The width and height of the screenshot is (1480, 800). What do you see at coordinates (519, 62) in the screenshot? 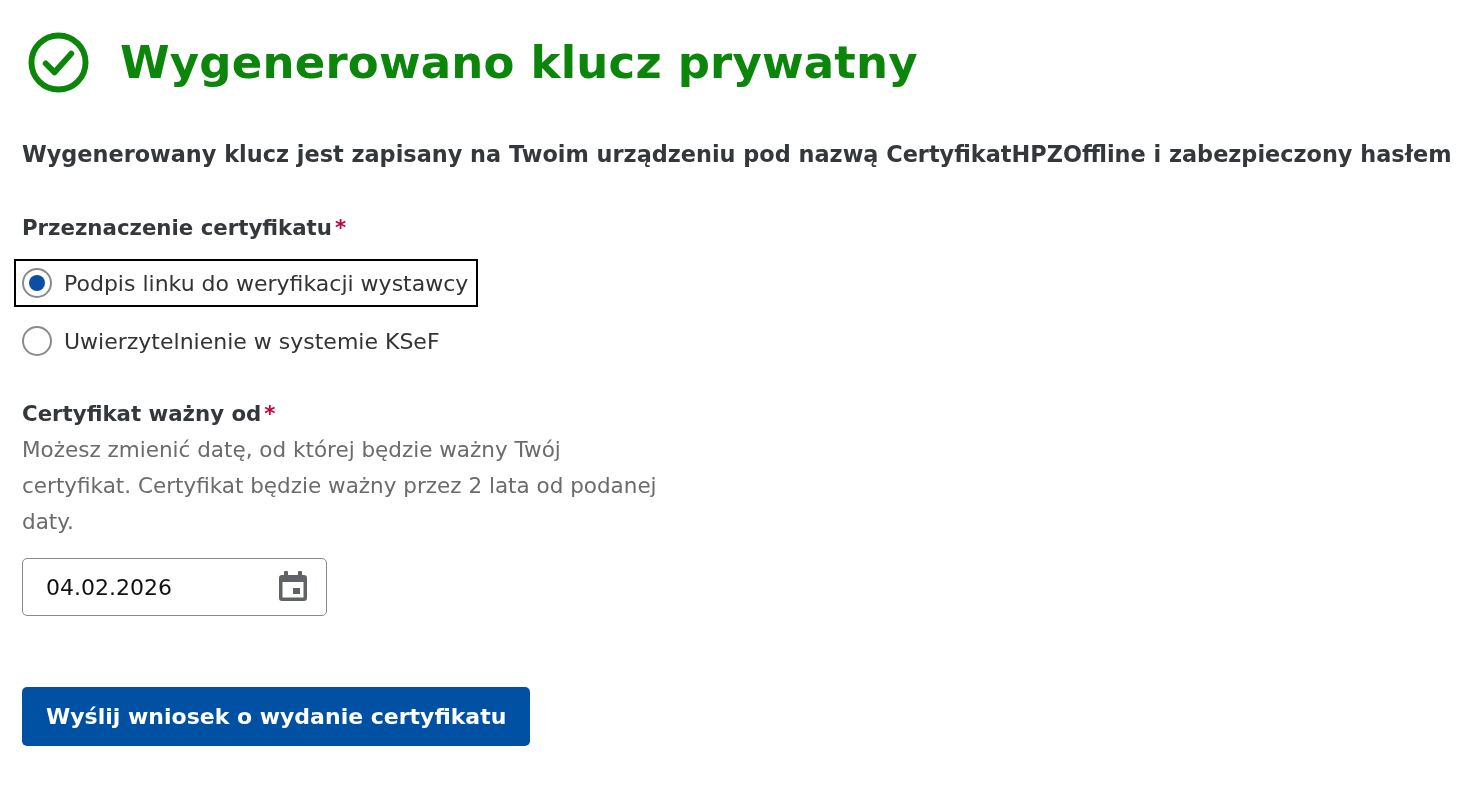
I see `page-title: Wygenerowano klucz prywatny` at bounding box center [519, 62].